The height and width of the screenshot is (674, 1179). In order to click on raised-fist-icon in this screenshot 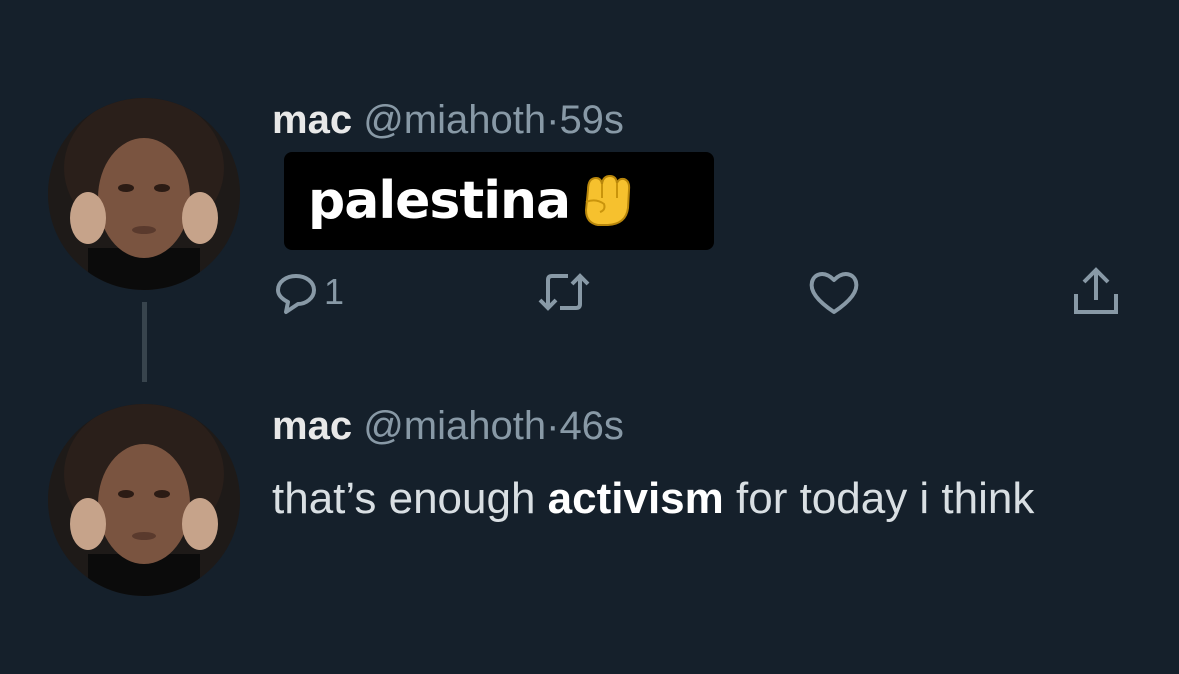, I will do `click(605, 201)`.